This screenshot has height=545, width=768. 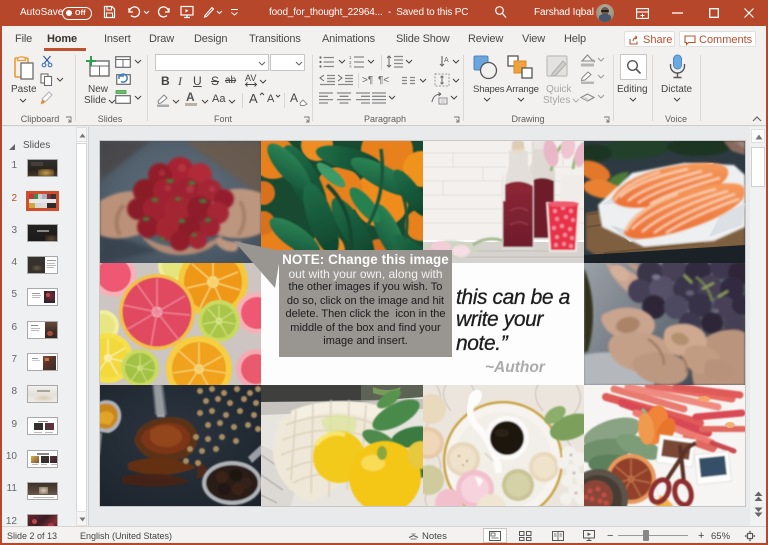 I want to click on svg-text: A, so click(x=446, y=60).